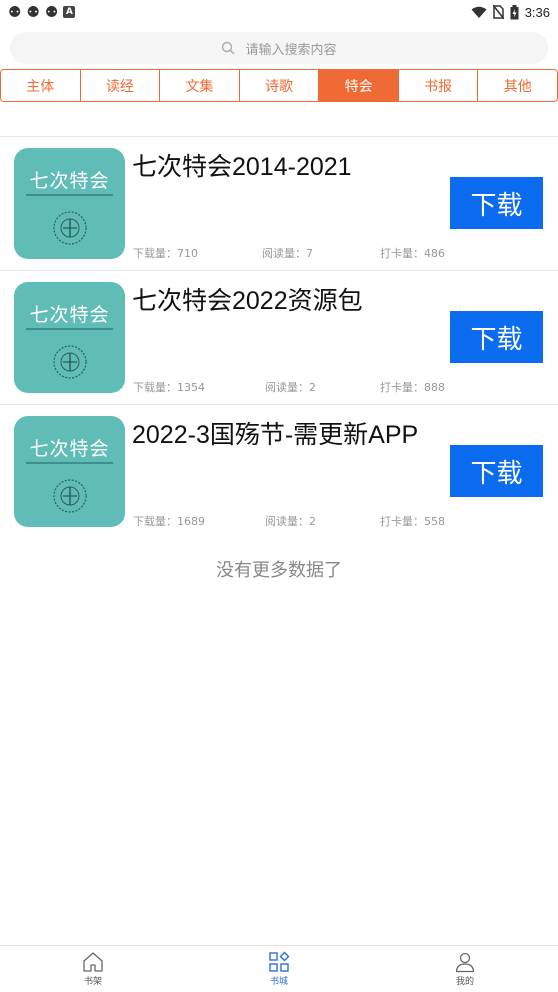  I want to click on grid-icon, so click(279, 961).